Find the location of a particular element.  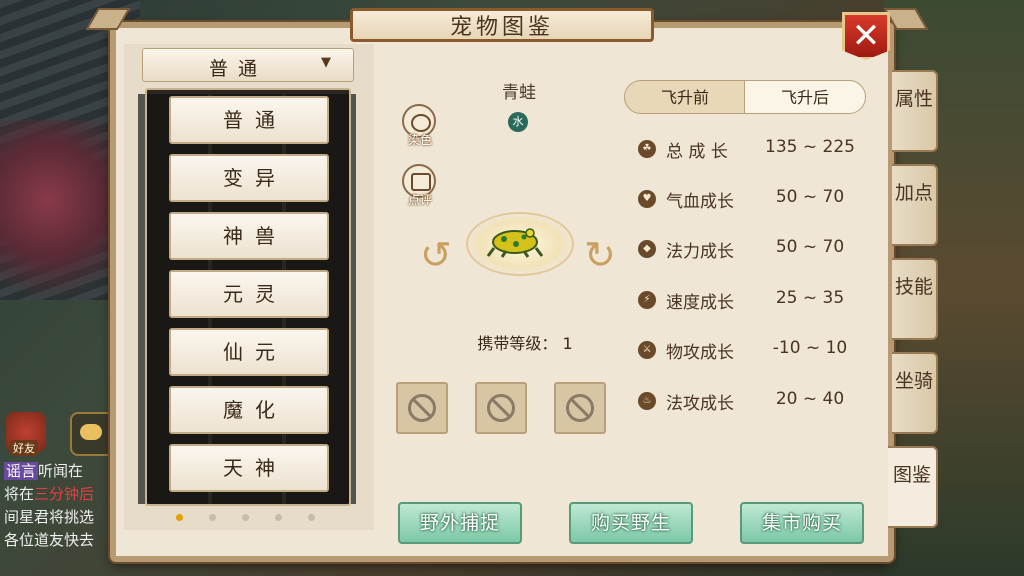

buy-wild-button: 购买野生 is located at coordinates (631, 523).